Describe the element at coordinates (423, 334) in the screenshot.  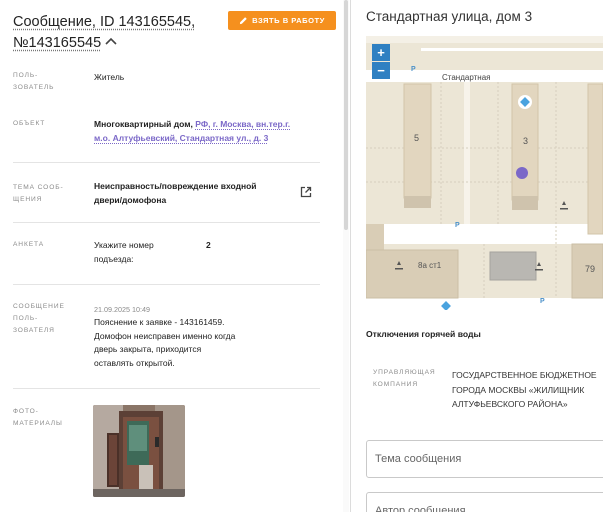
I see `hot-water-outage-heading: Отключения горячей воды` at that location.